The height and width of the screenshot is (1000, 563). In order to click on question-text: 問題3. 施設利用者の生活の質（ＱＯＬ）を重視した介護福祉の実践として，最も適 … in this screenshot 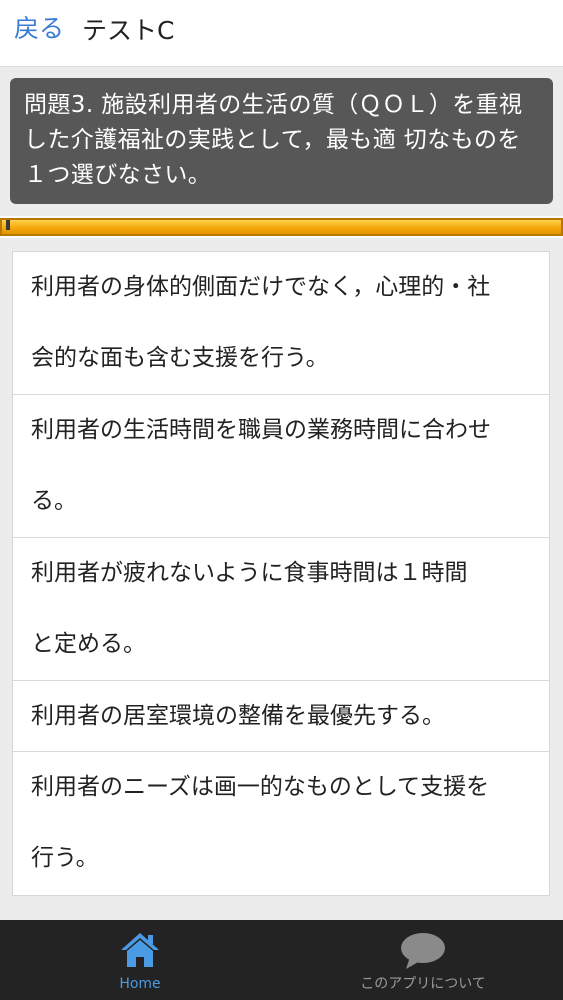, I will do `click(273, 140)`.